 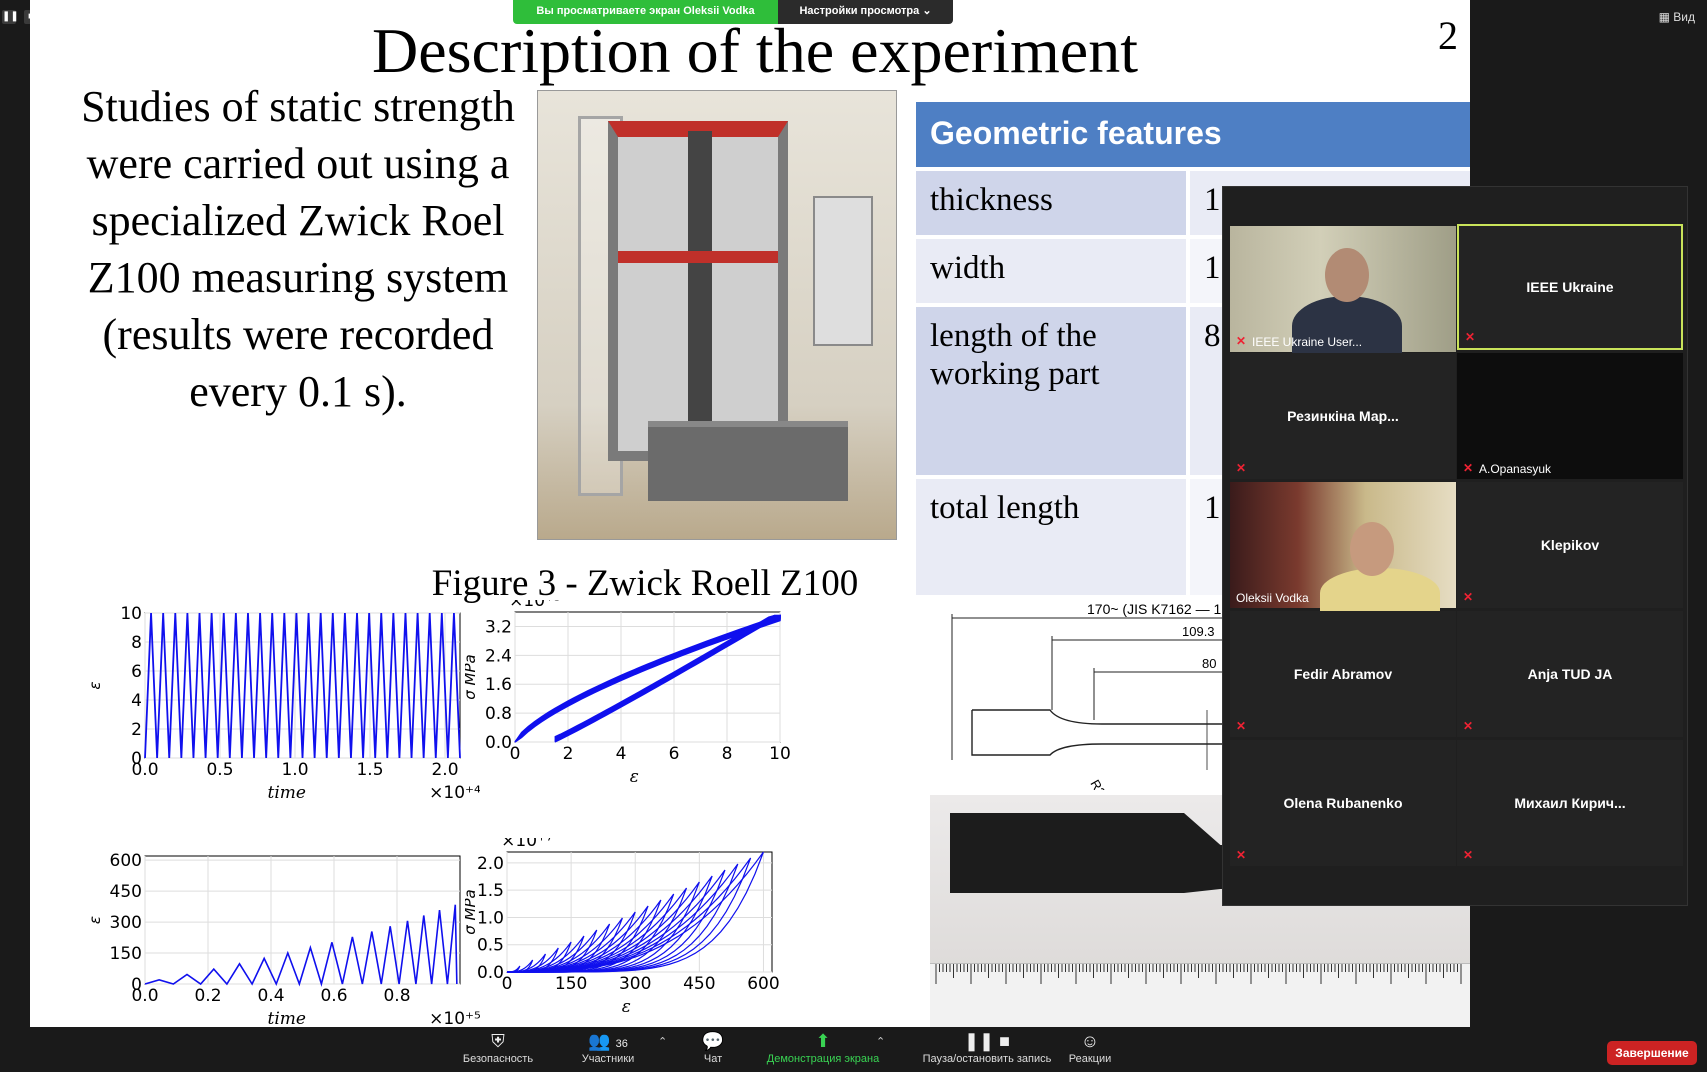 What do you see at coordinates (490, 891) in the screenshot?
I see `y-tick-label: 1.5` at bounding box center [490, 891].